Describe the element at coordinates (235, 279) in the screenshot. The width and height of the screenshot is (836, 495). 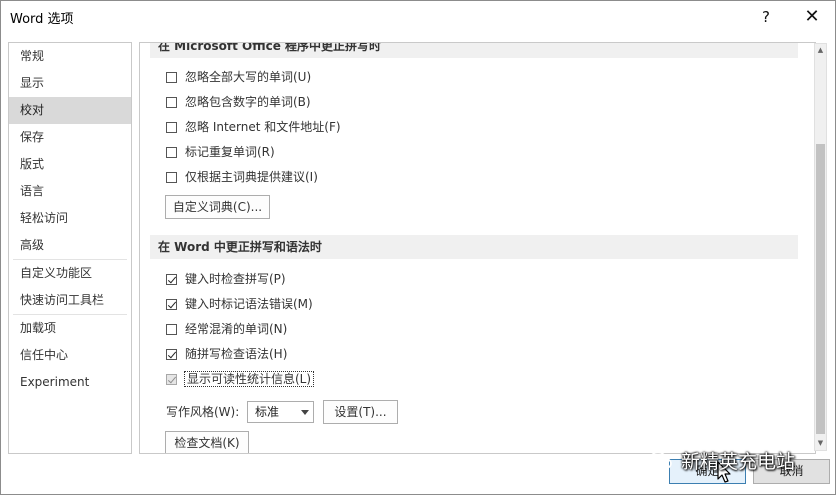
I see `option-label: 键入时检查拼写(P)` at that location.